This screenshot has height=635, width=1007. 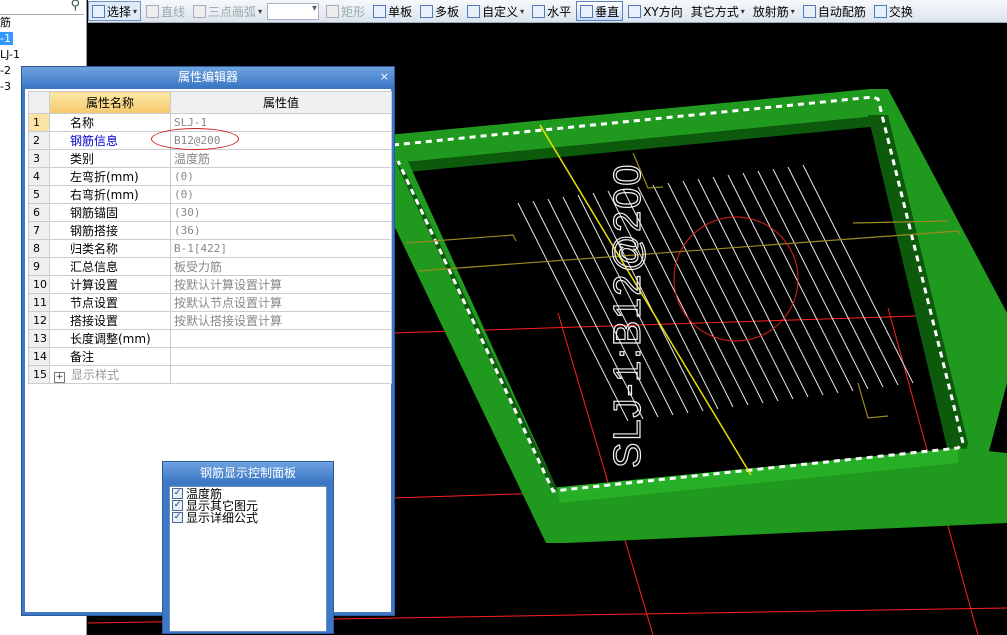 What do you see at coordinates (439, 11) in the screenshot?
I see `multi-slab-button: 多板` at bounding box center [439, 11].